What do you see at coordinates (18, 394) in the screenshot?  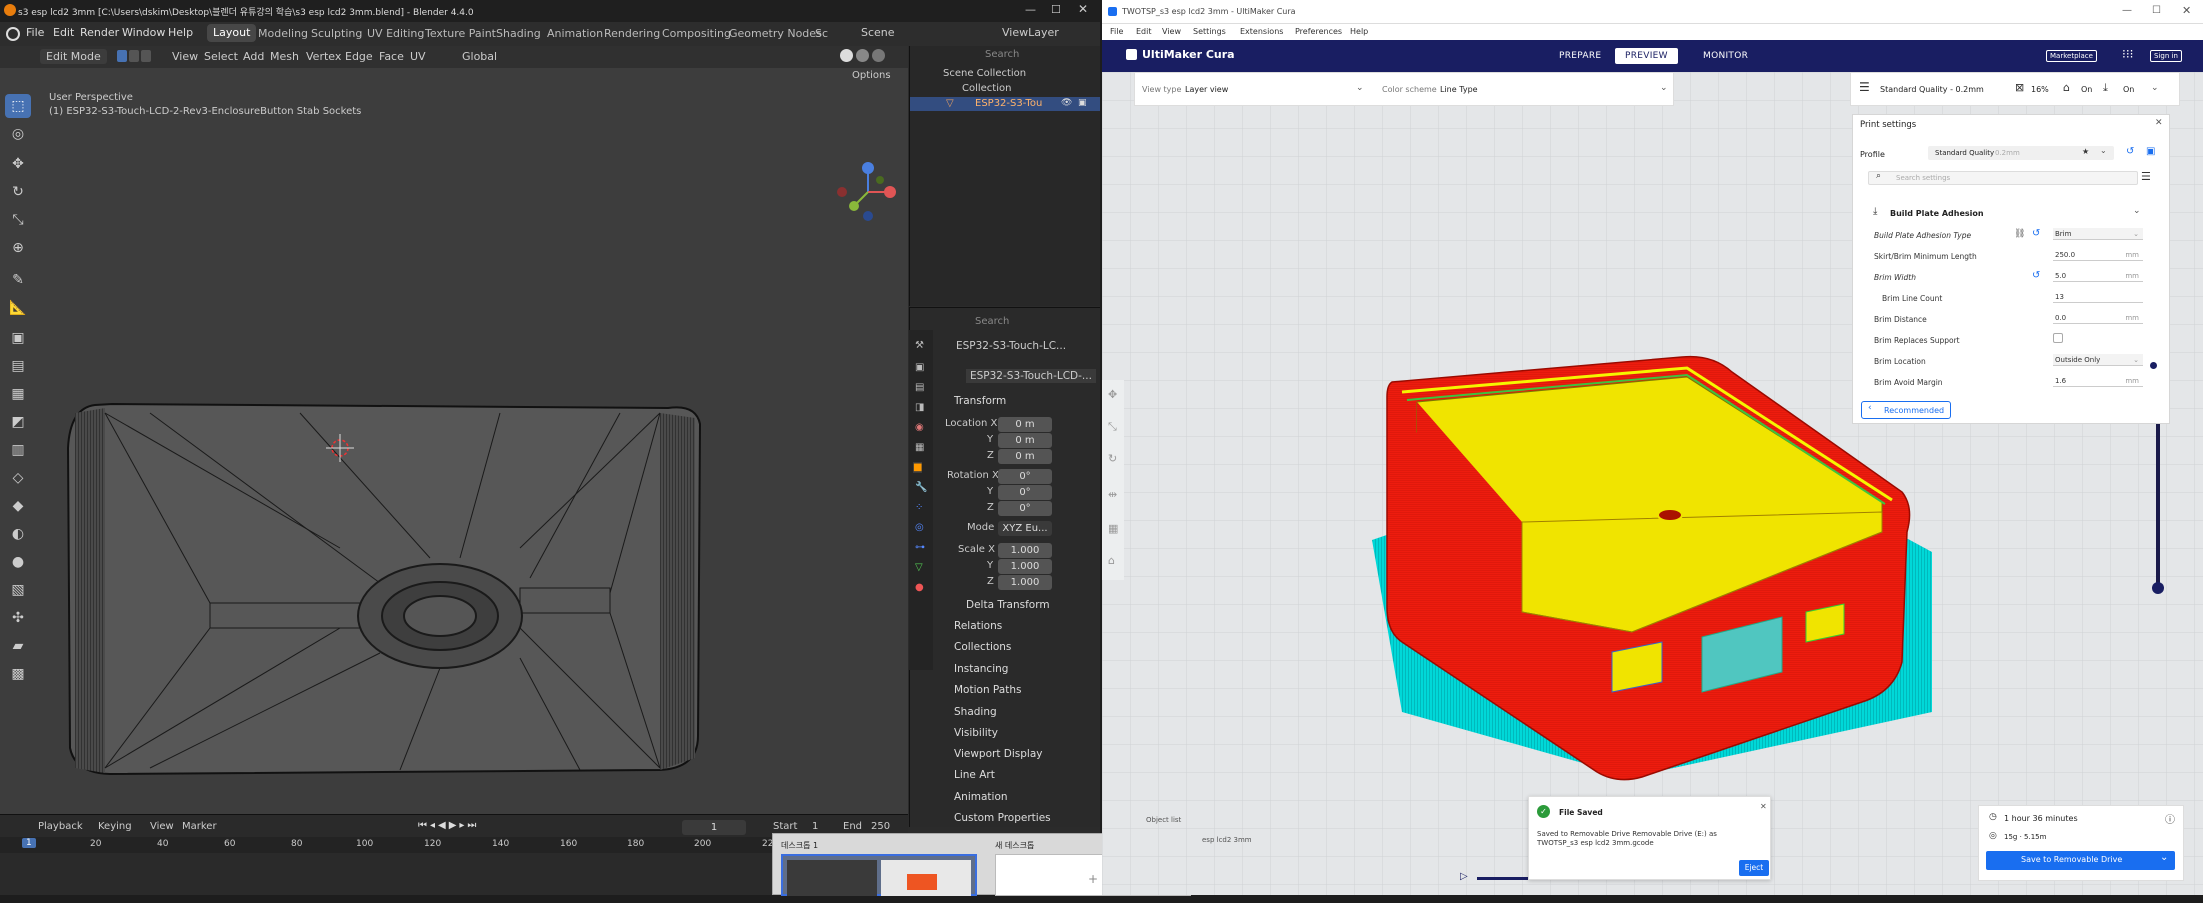 I see `inset-tool-icon: ▦` at bounding box center [18, 394].